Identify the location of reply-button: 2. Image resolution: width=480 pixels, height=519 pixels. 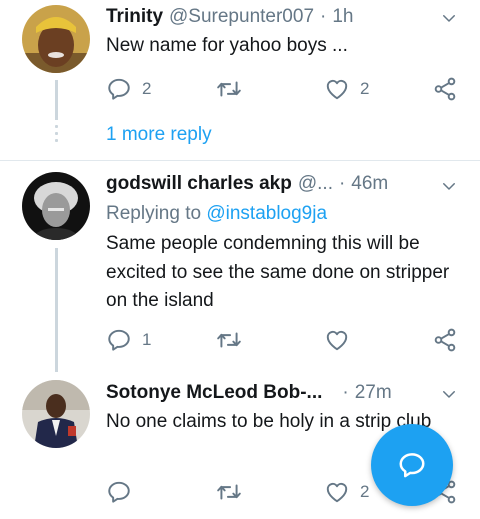
(128, 89).